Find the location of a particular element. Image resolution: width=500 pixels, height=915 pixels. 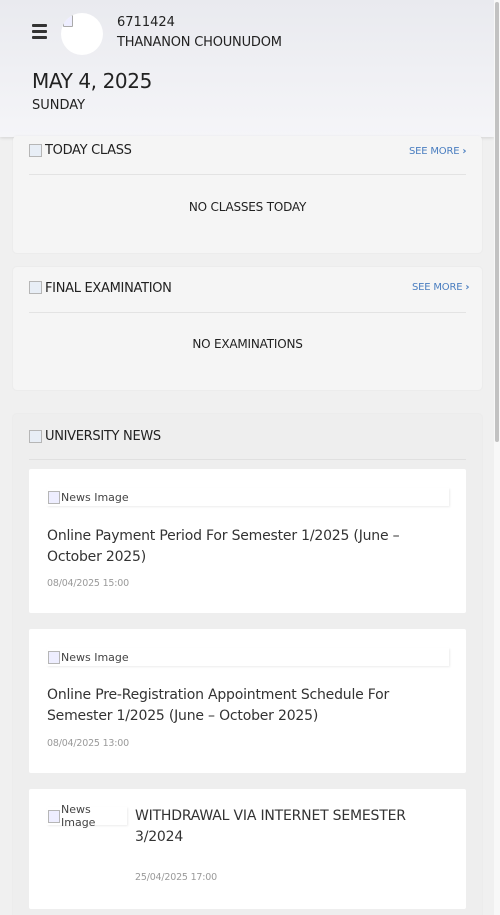

final-exam-title: FINAL EXAMINATION is located at coordinates (108, 288).